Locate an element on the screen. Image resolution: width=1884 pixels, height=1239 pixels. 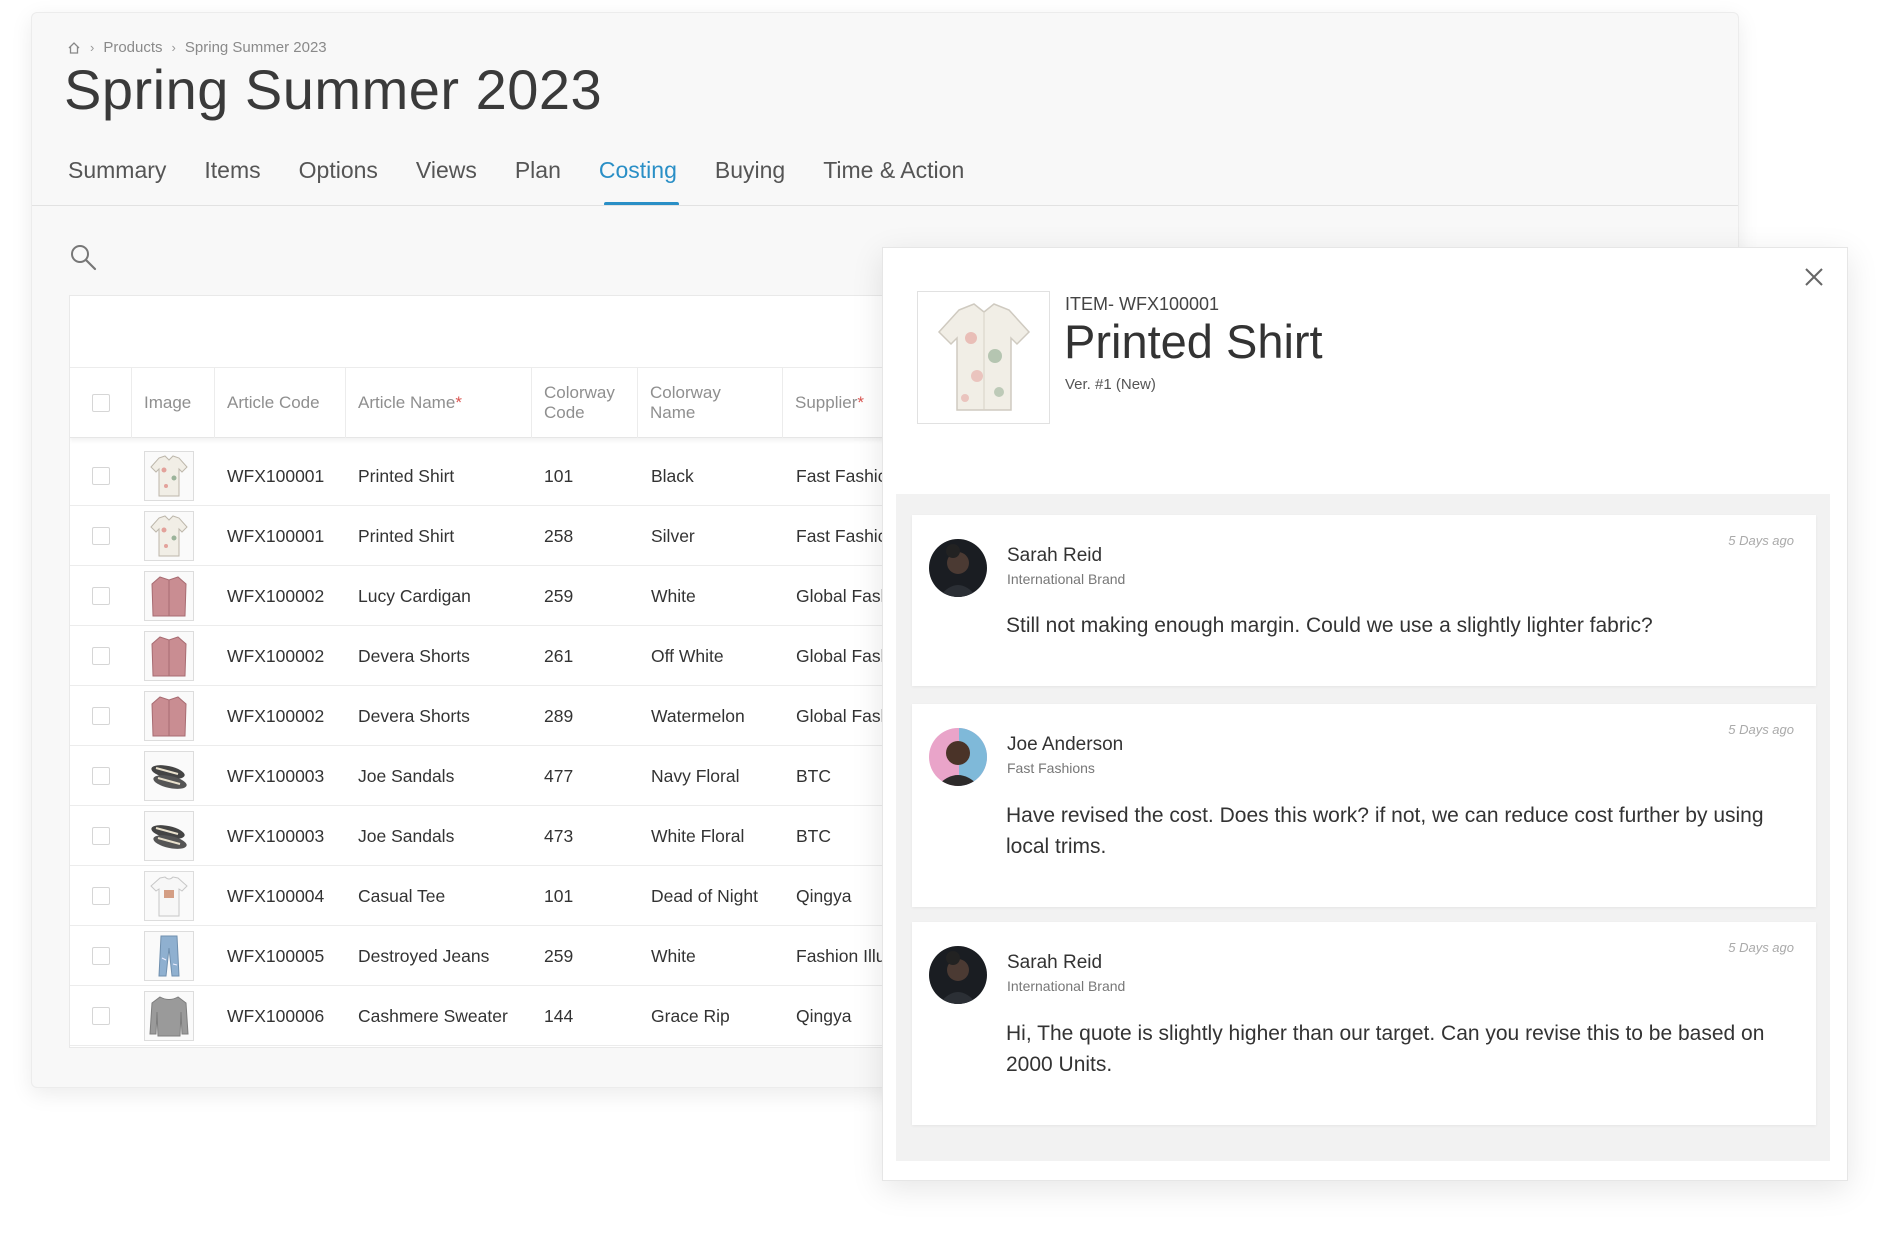
column-header-label: Article Code is located at coordinates (273, 402).